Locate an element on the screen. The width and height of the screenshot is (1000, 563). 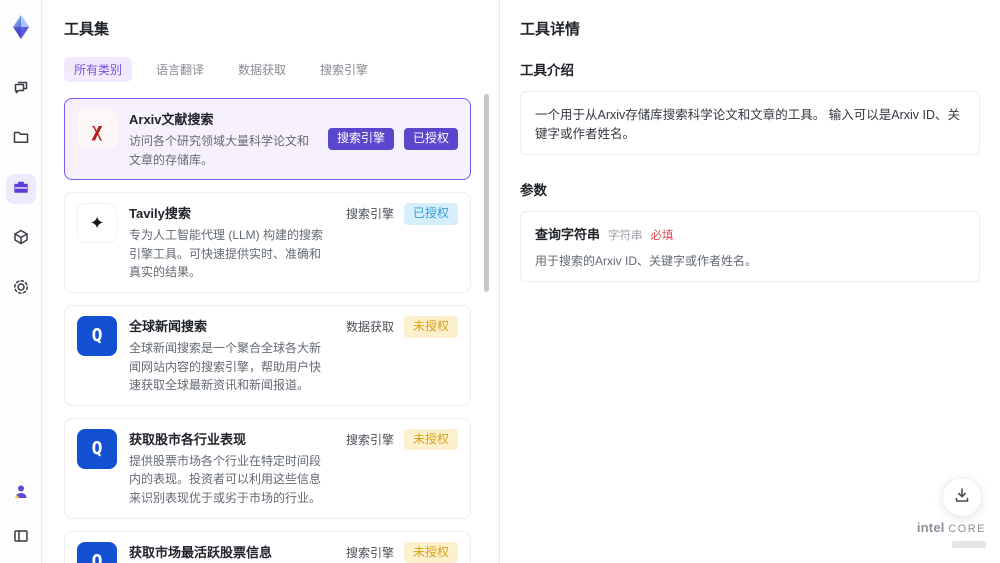
settings-icon is located at coordinates (21, 289).